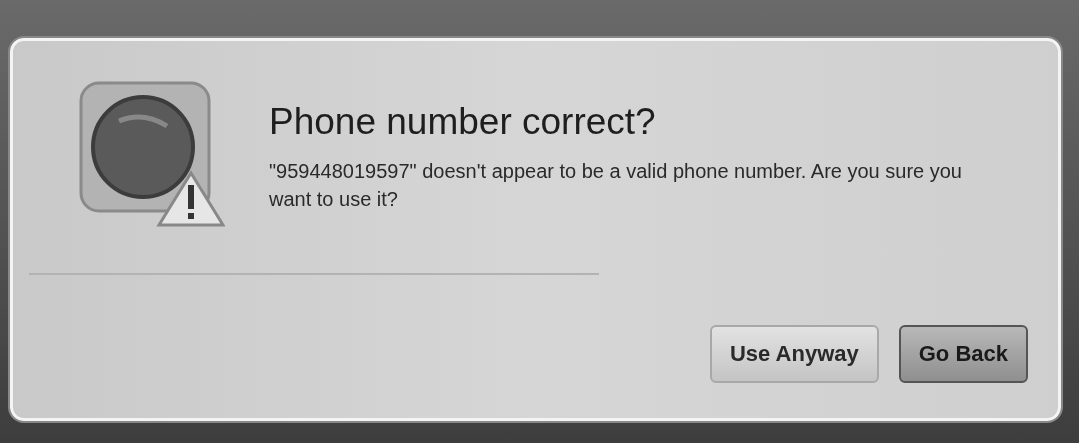  I want to click on dialog-title: Phone number correct?, so click(463, 122).